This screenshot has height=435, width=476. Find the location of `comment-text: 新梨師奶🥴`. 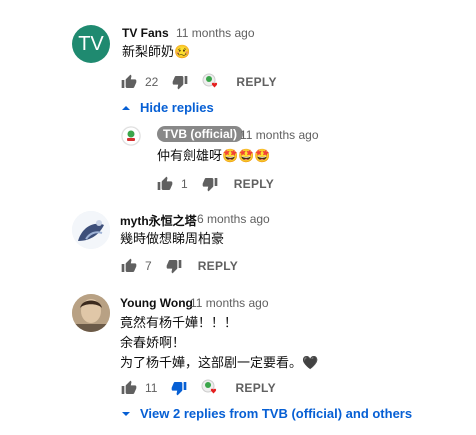

comment-text: 新梨師奶🥴 is located at coordinates (156, 52).